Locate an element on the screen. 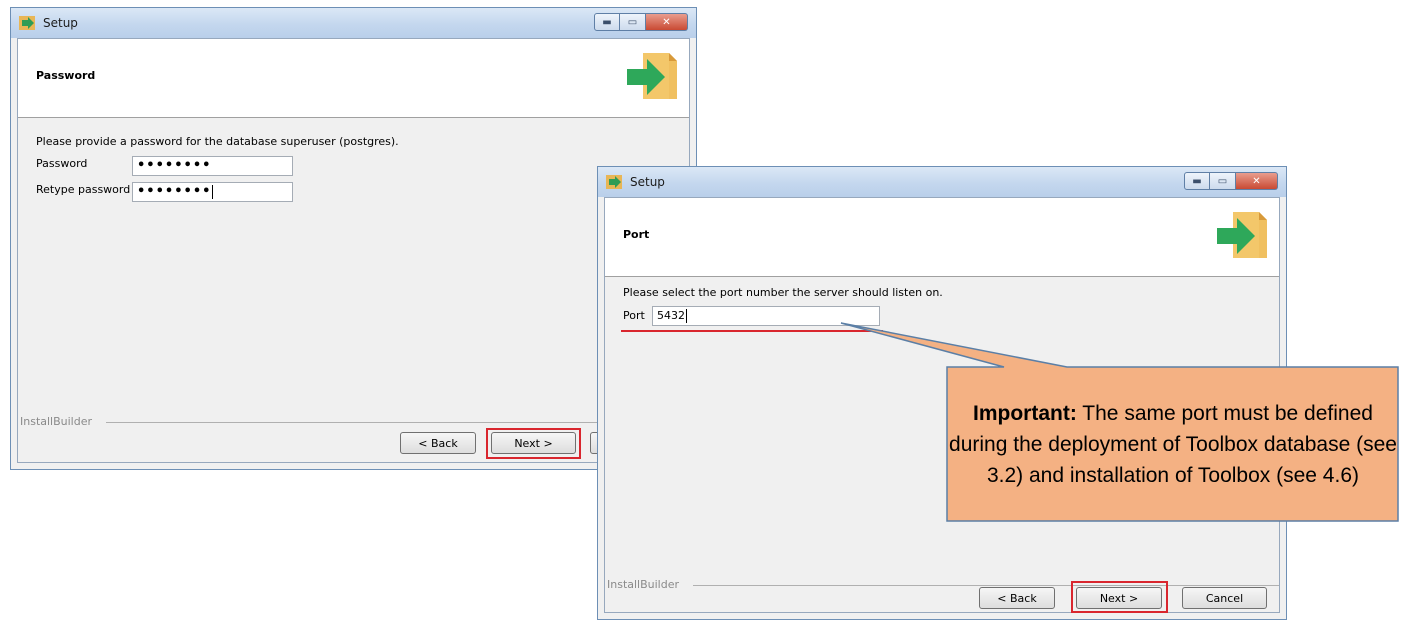 The height and width of the screenshot is (624, 1405). callout-bold: Important: is located at coordinates (1025, 413).